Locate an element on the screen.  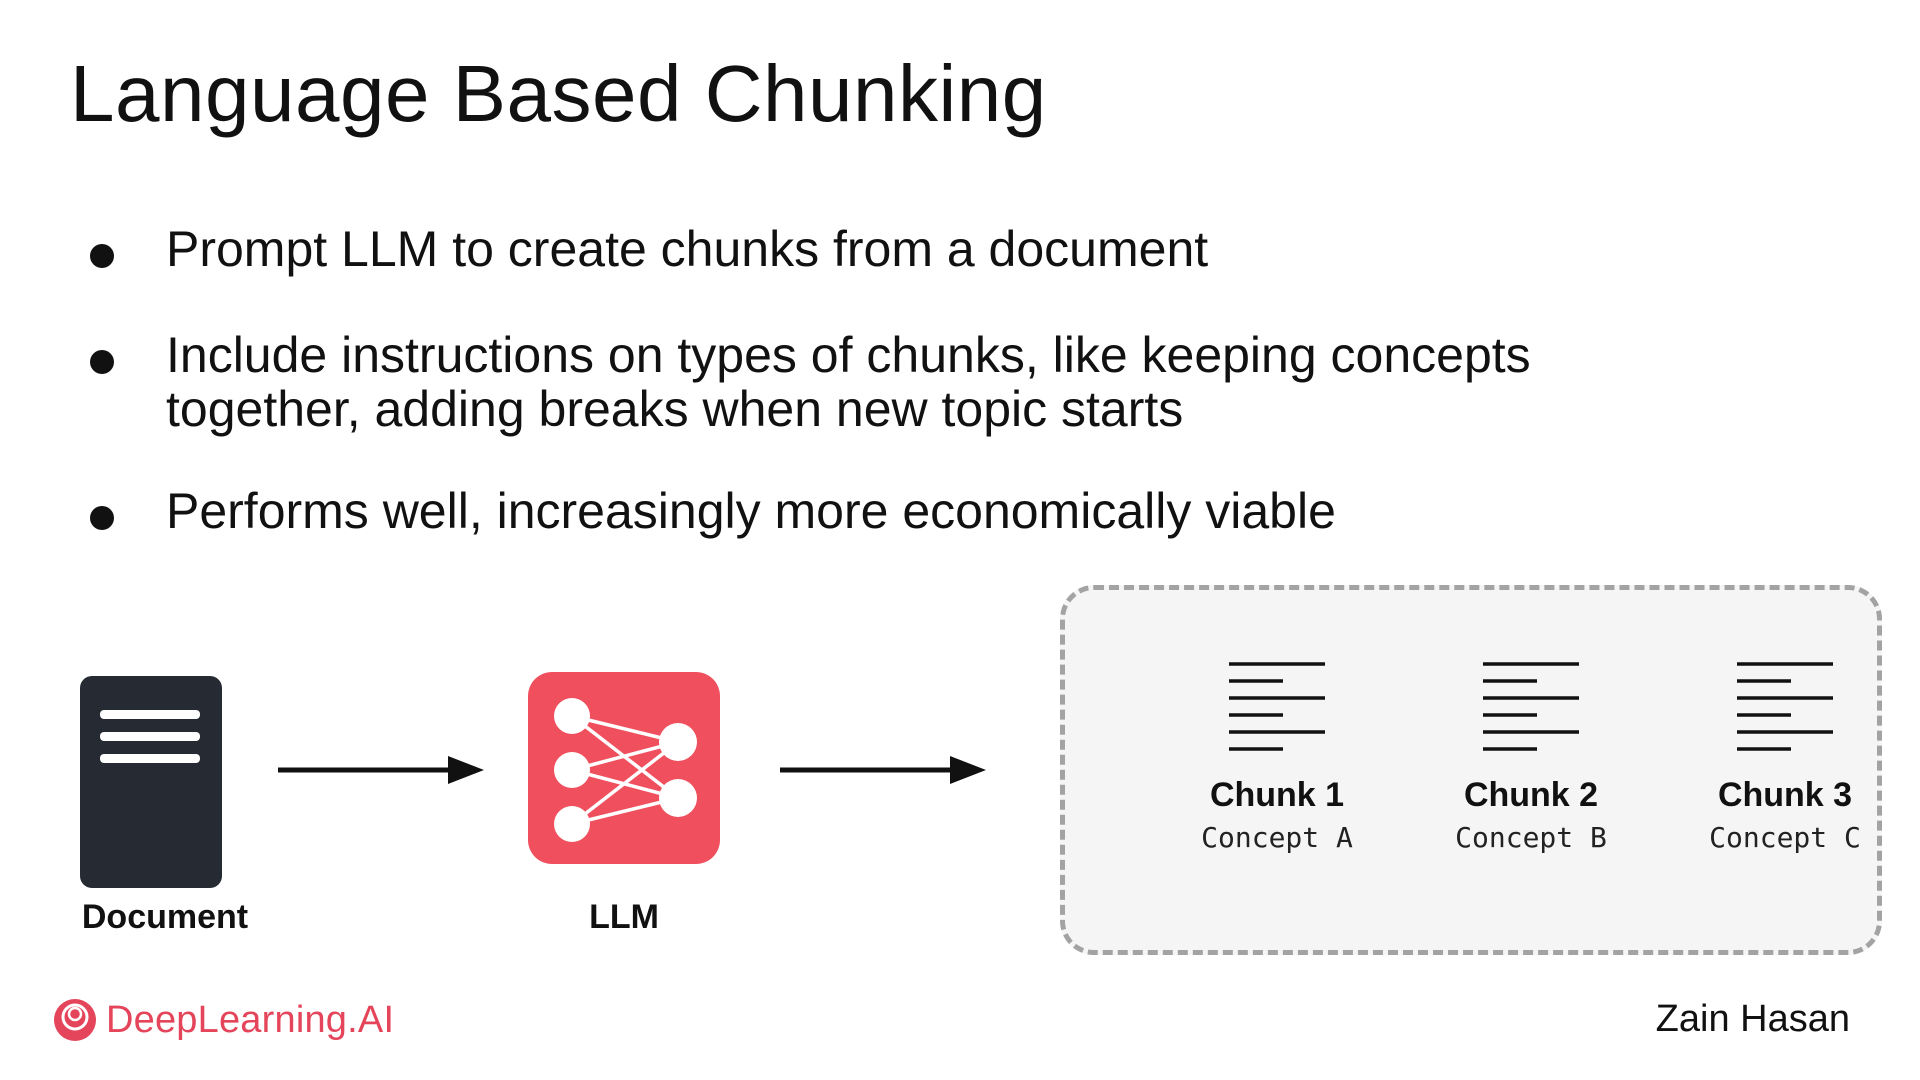
neural-network-graph is located at coordinates (625, 770).